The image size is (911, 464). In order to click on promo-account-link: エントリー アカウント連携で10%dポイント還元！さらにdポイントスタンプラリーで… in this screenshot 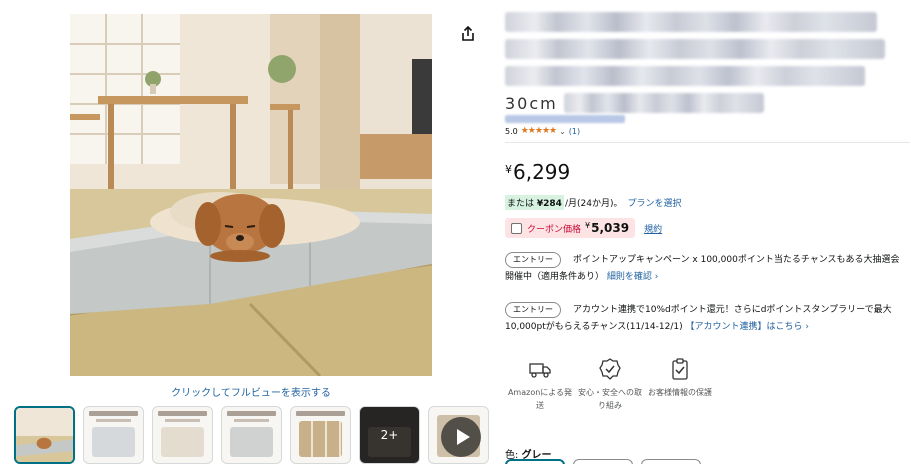, I will do `click(705, 319)`.